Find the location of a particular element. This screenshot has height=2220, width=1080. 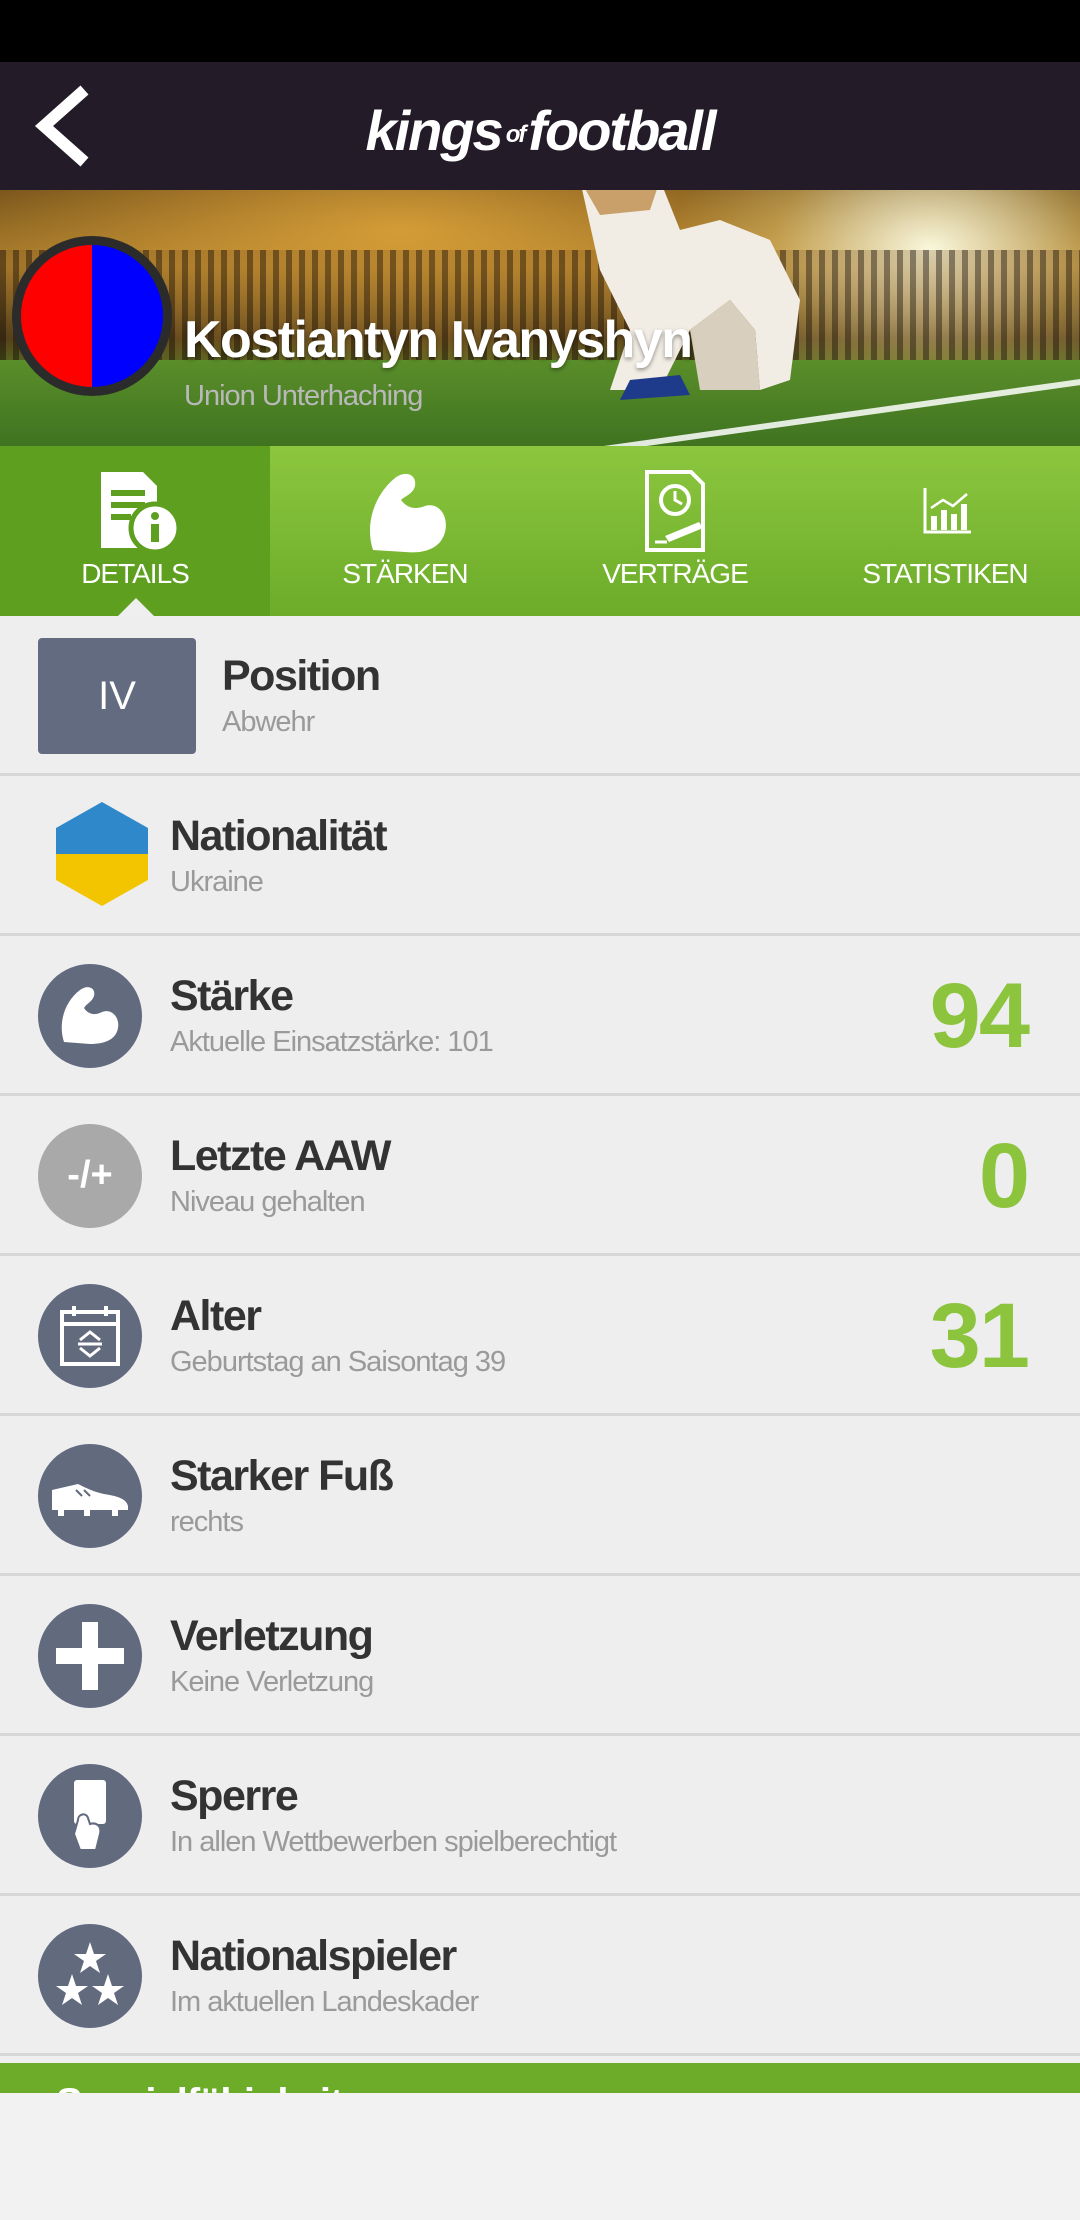

row-title: Stärke is located at coordinates (232, 996).